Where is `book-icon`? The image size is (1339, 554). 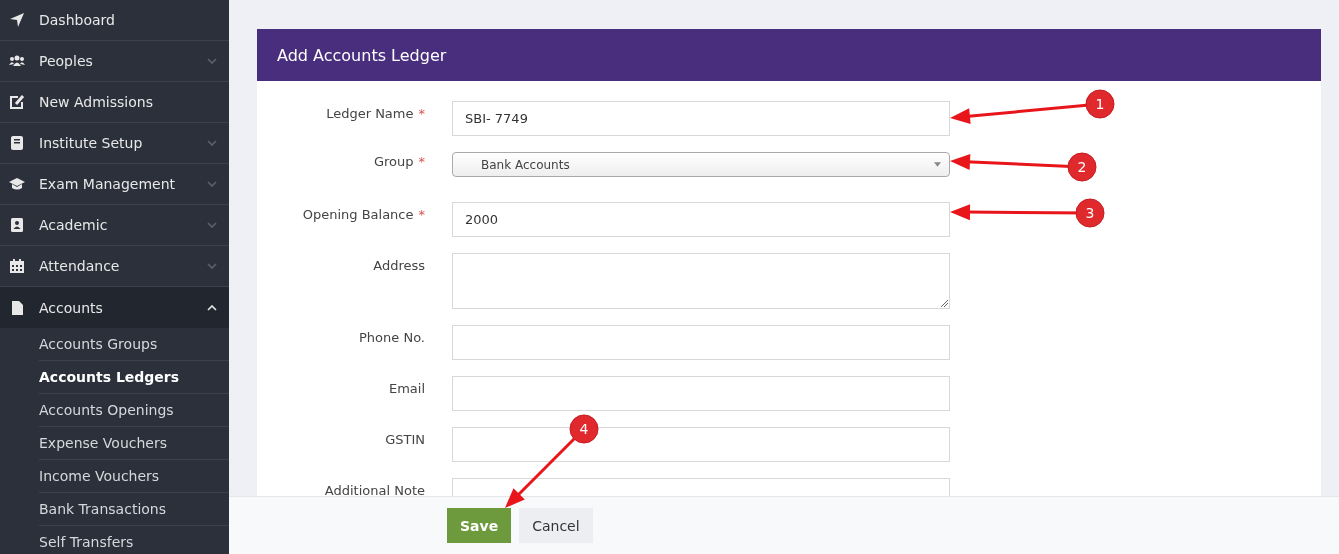 book-icon is located at coordinates (17, 143).